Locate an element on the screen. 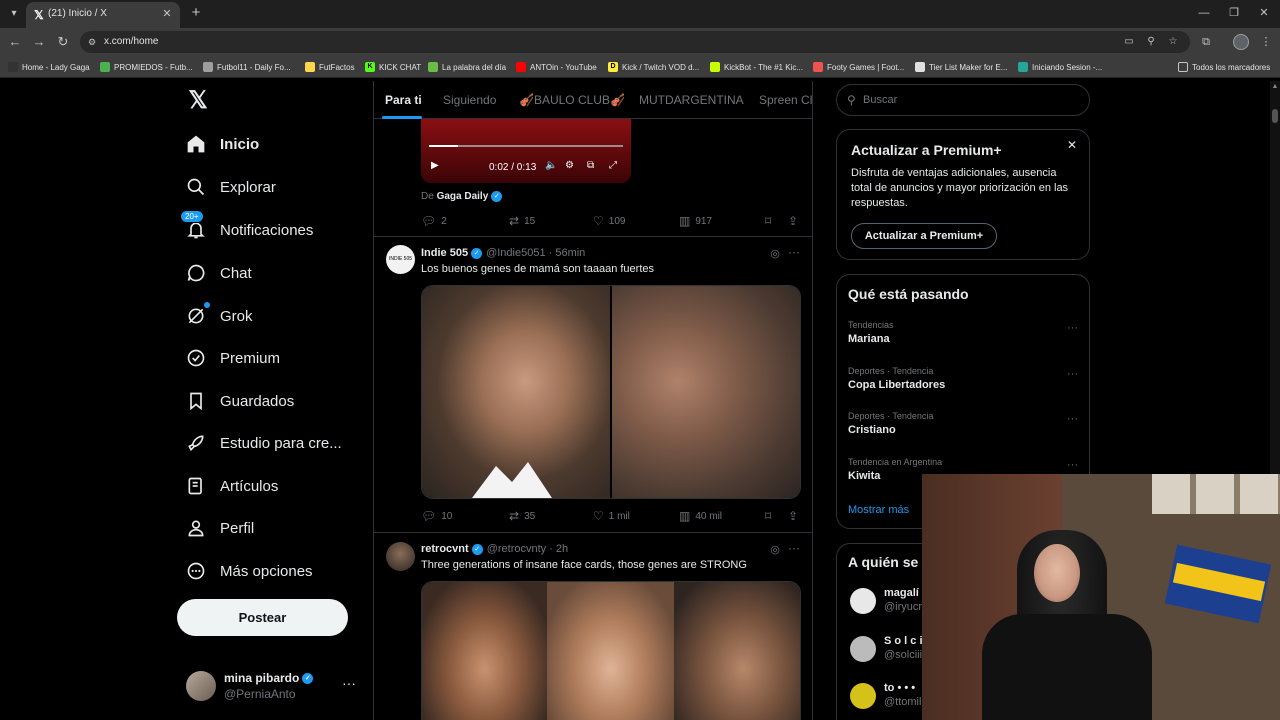  site-info-icon: ⚙ is located at coordinates (94, 42).